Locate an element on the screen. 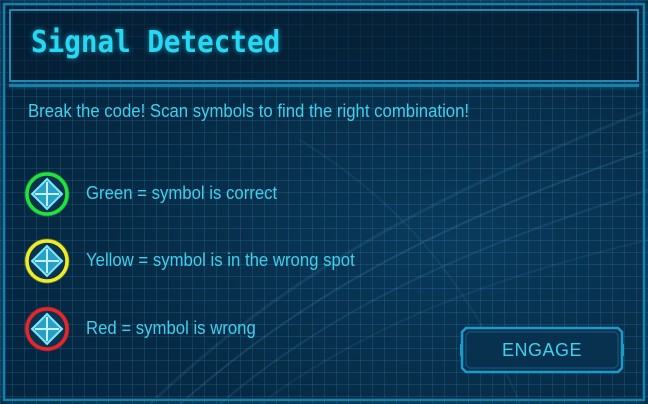 This screenshot has width=648, height=404. engage-button: ENGAGE is located at coordinates (542, 350).